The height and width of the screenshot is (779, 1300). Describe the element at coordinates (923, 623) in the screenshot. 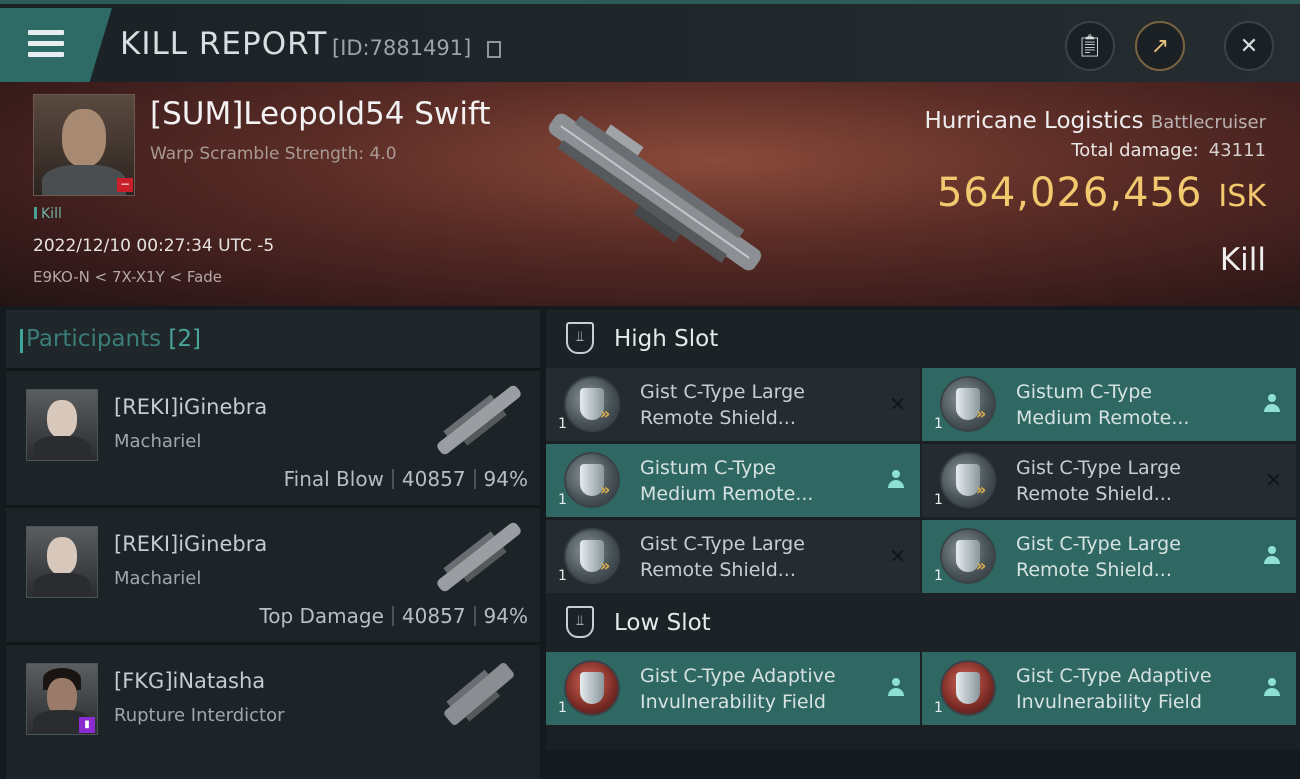

I see `low-slot-header: ⫫ Low Slot` at that location.